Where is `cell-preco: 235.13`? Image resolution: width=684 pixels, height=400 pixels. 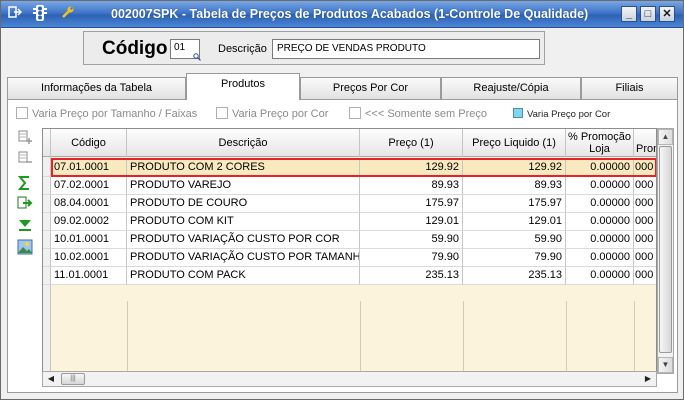 cell-preco: 235.13 is located at coordinates (411, 276).